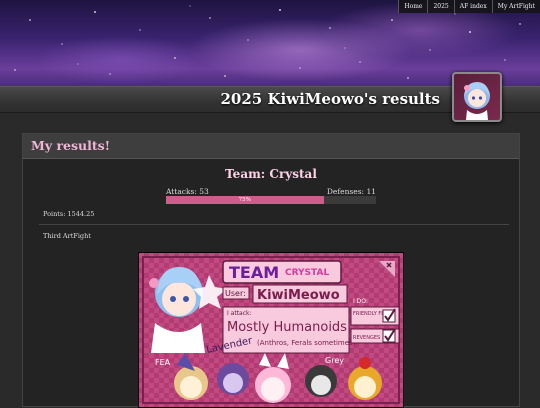 The height and width of the screenshot is (408, 540). Describe the element at coordinates (254, 272) in the screenshot. I see `badge-team-word: TEAM` at that location.